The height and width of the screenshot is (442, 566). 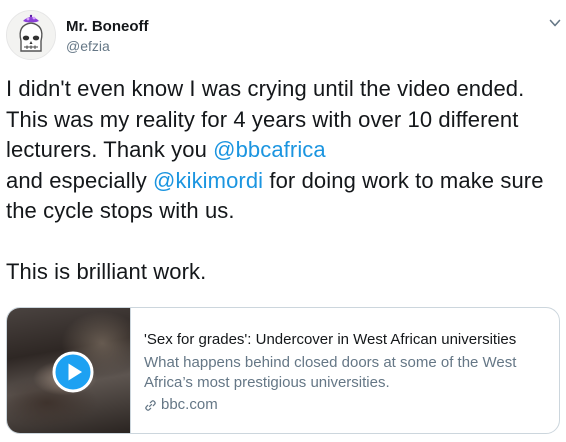 What do you see at coordinates (120, 210) in the screenshot?
I see `tweet-line: the cycle stops with us.` at bounding box center [120, 210].